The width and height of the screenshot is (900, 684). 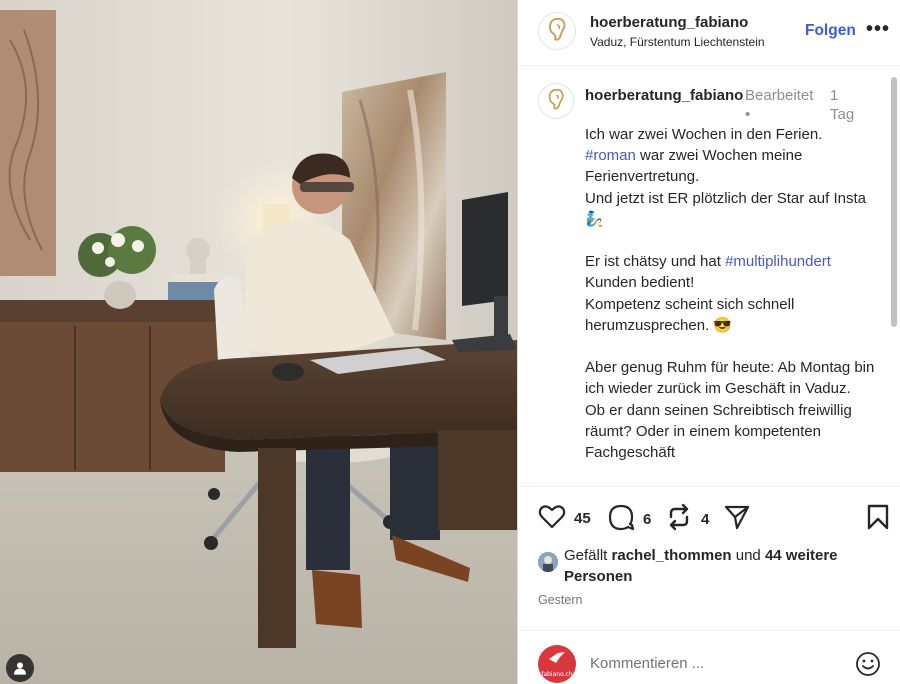 I want to click on caption-scrollbar, so click(x=894, y=276).